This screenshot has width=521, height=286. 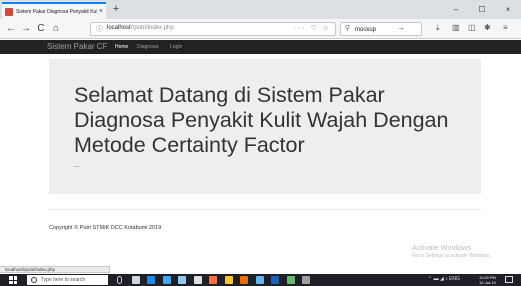 What do you see at coordinates (26, 29) in the screenshot?
I see `forward-button: →` at bounding box center [26, 29].